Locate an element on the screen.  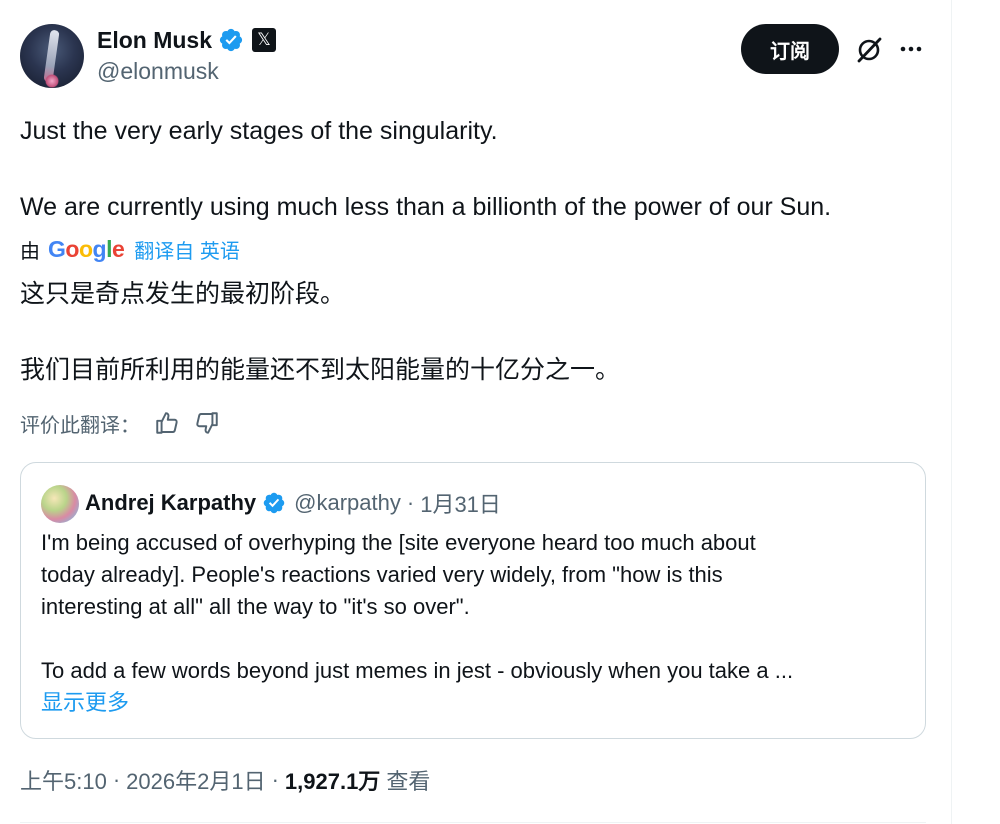
tweet-meta-row: 上午5:10 · 2026年2月1日 · 1,927.1万 查看 is located at coordinates (225, 780).